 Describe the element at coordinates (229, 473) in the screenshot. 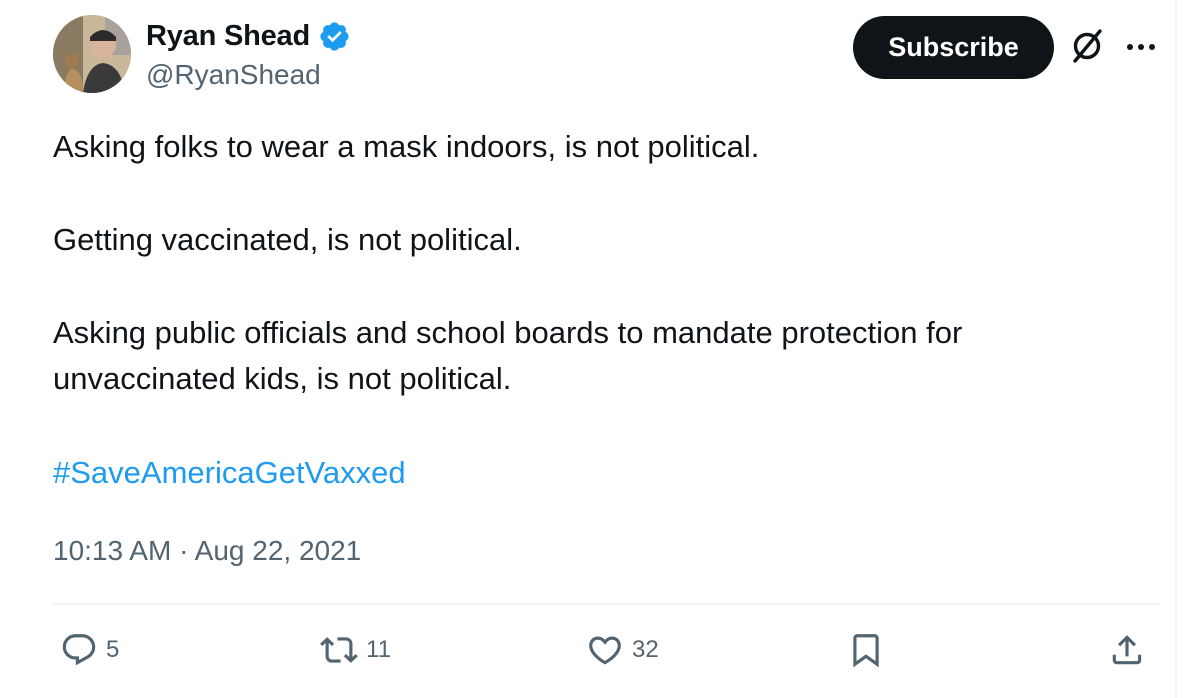

I see `hashtag-link: #SaveAmericaGetVaxxed` at that location.